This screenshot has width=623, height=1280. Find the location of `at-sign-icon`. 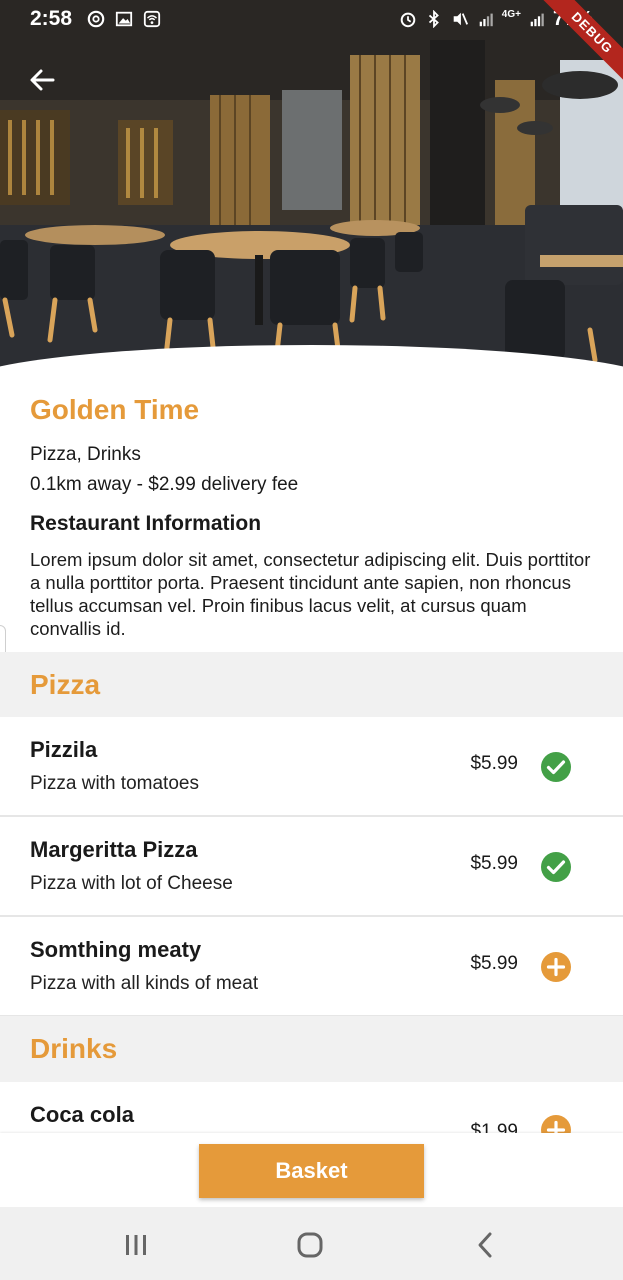

at-sign-icon is located at coordinates (96, 19).